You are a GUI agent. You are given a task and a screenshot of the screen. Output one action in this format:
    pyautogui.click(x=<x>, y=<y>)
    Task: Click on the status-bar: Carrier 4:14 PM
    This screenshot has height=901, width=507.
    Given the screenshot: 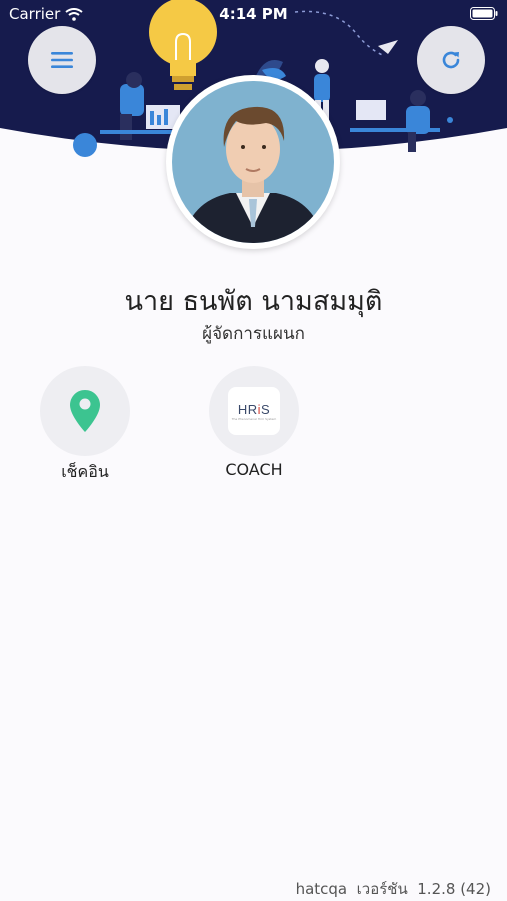 What is the action you would take?
    pyautogui.click(x=253, y=14)
    